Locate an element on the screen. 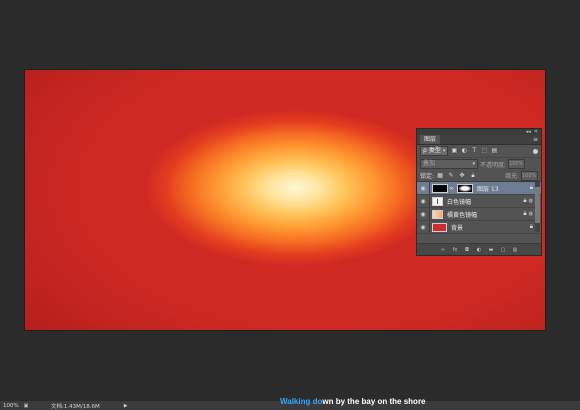 The width and height of the screenshot is (580, 410). lock-row: 锁定: ▦ ✎ ✥ 🔒︎ 填充: 100% is located at coordinates (479, 176).